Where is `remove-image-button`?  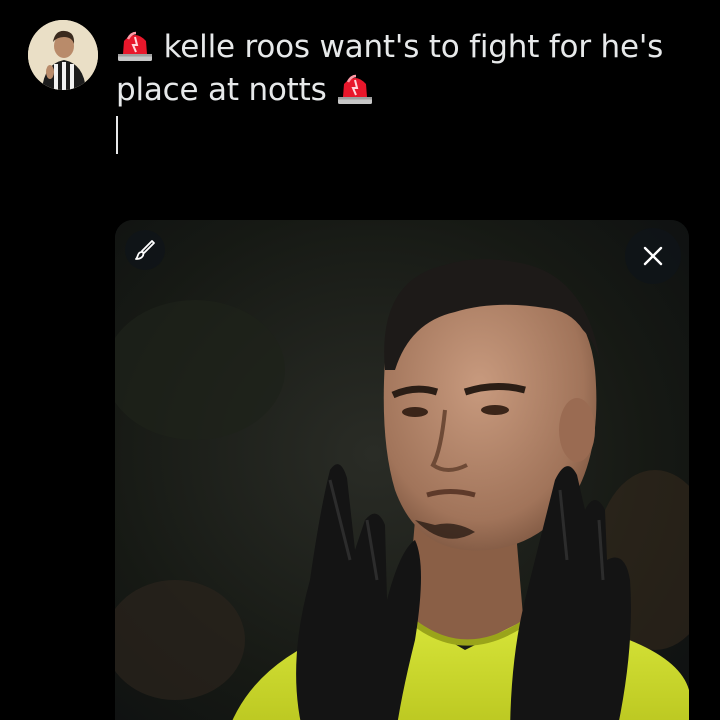 remove-image-button is located at coordinates (653, 256).